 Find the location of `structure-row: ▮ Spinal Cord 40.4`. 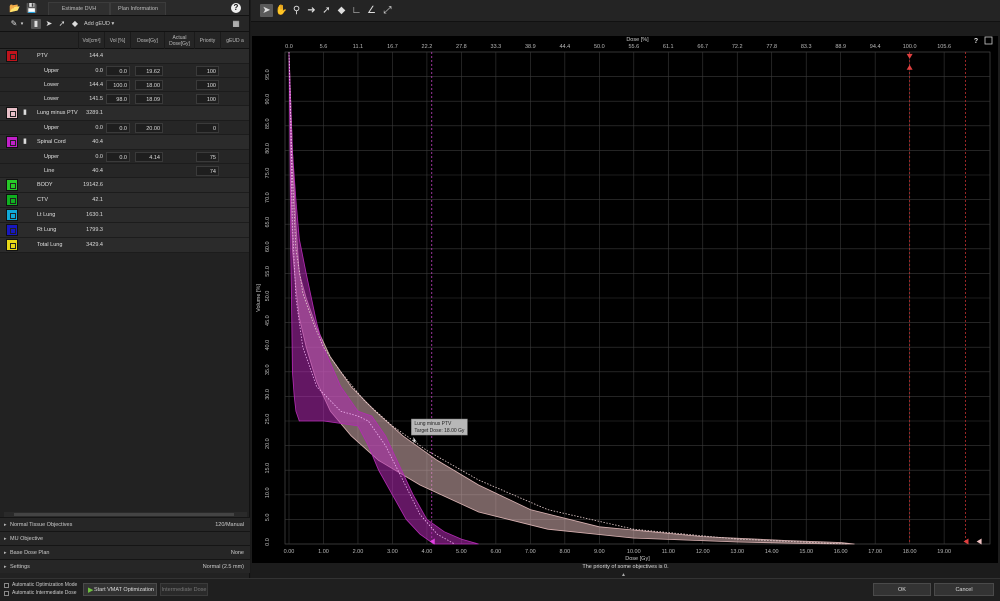

structure-row: ▮ Spinal Cord 40.4 is located at coordinates (124, 142).